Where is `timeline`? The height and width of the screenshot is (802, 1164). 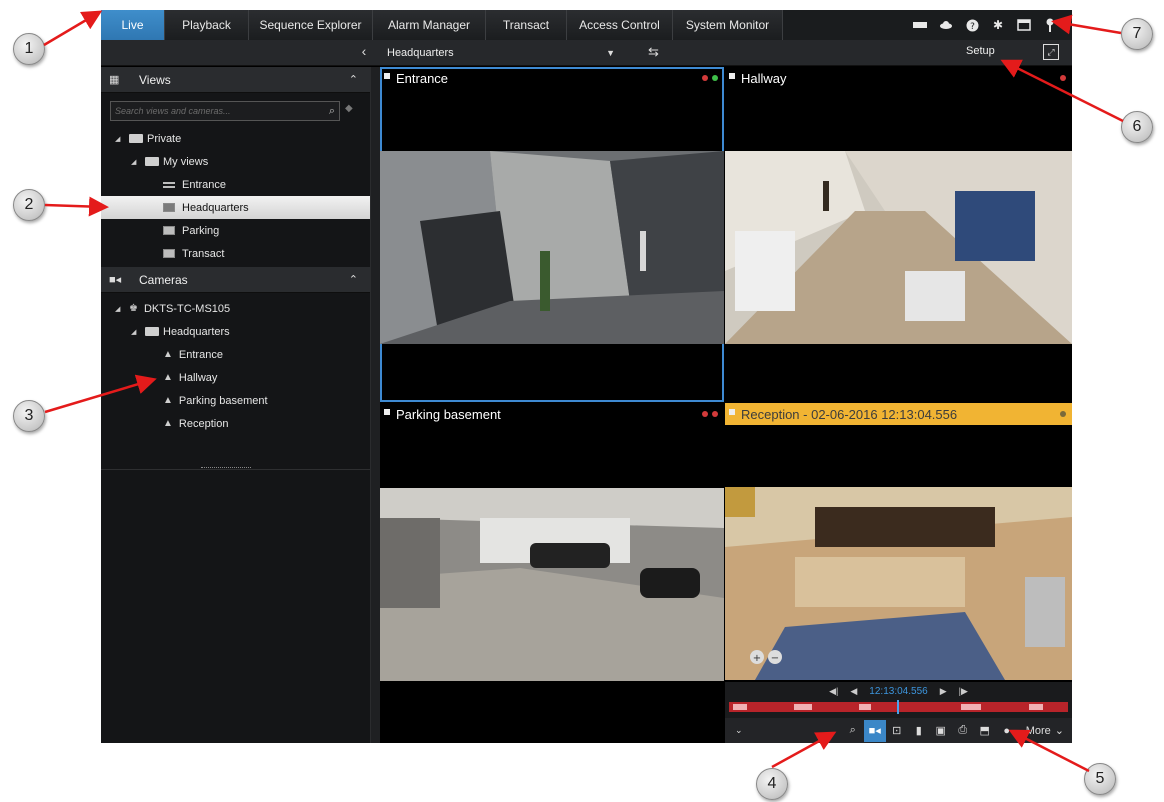 timeline is located at coordinates (898, 707).